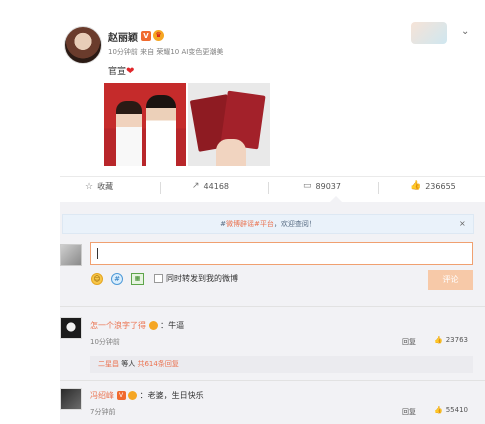  I want to click on favorite-button: ☆ 收藏, so click(99, 186).